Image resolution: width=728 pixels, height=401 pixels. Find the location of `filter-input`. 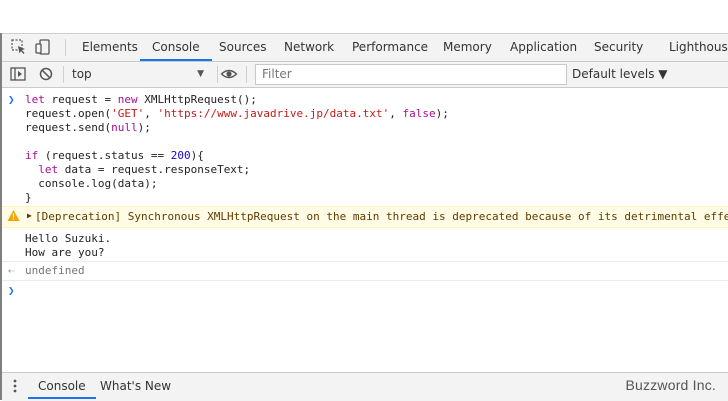

filter-input is located at coordinates (412, 73).